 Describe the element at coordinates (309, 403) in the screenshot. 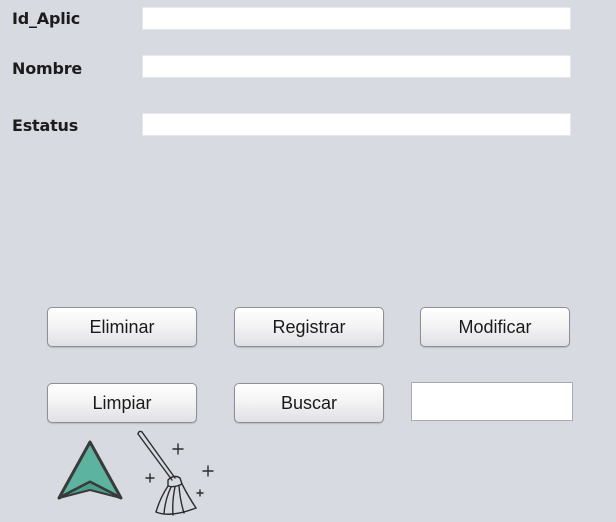

I see `buscar-button: Buscar` at that location.